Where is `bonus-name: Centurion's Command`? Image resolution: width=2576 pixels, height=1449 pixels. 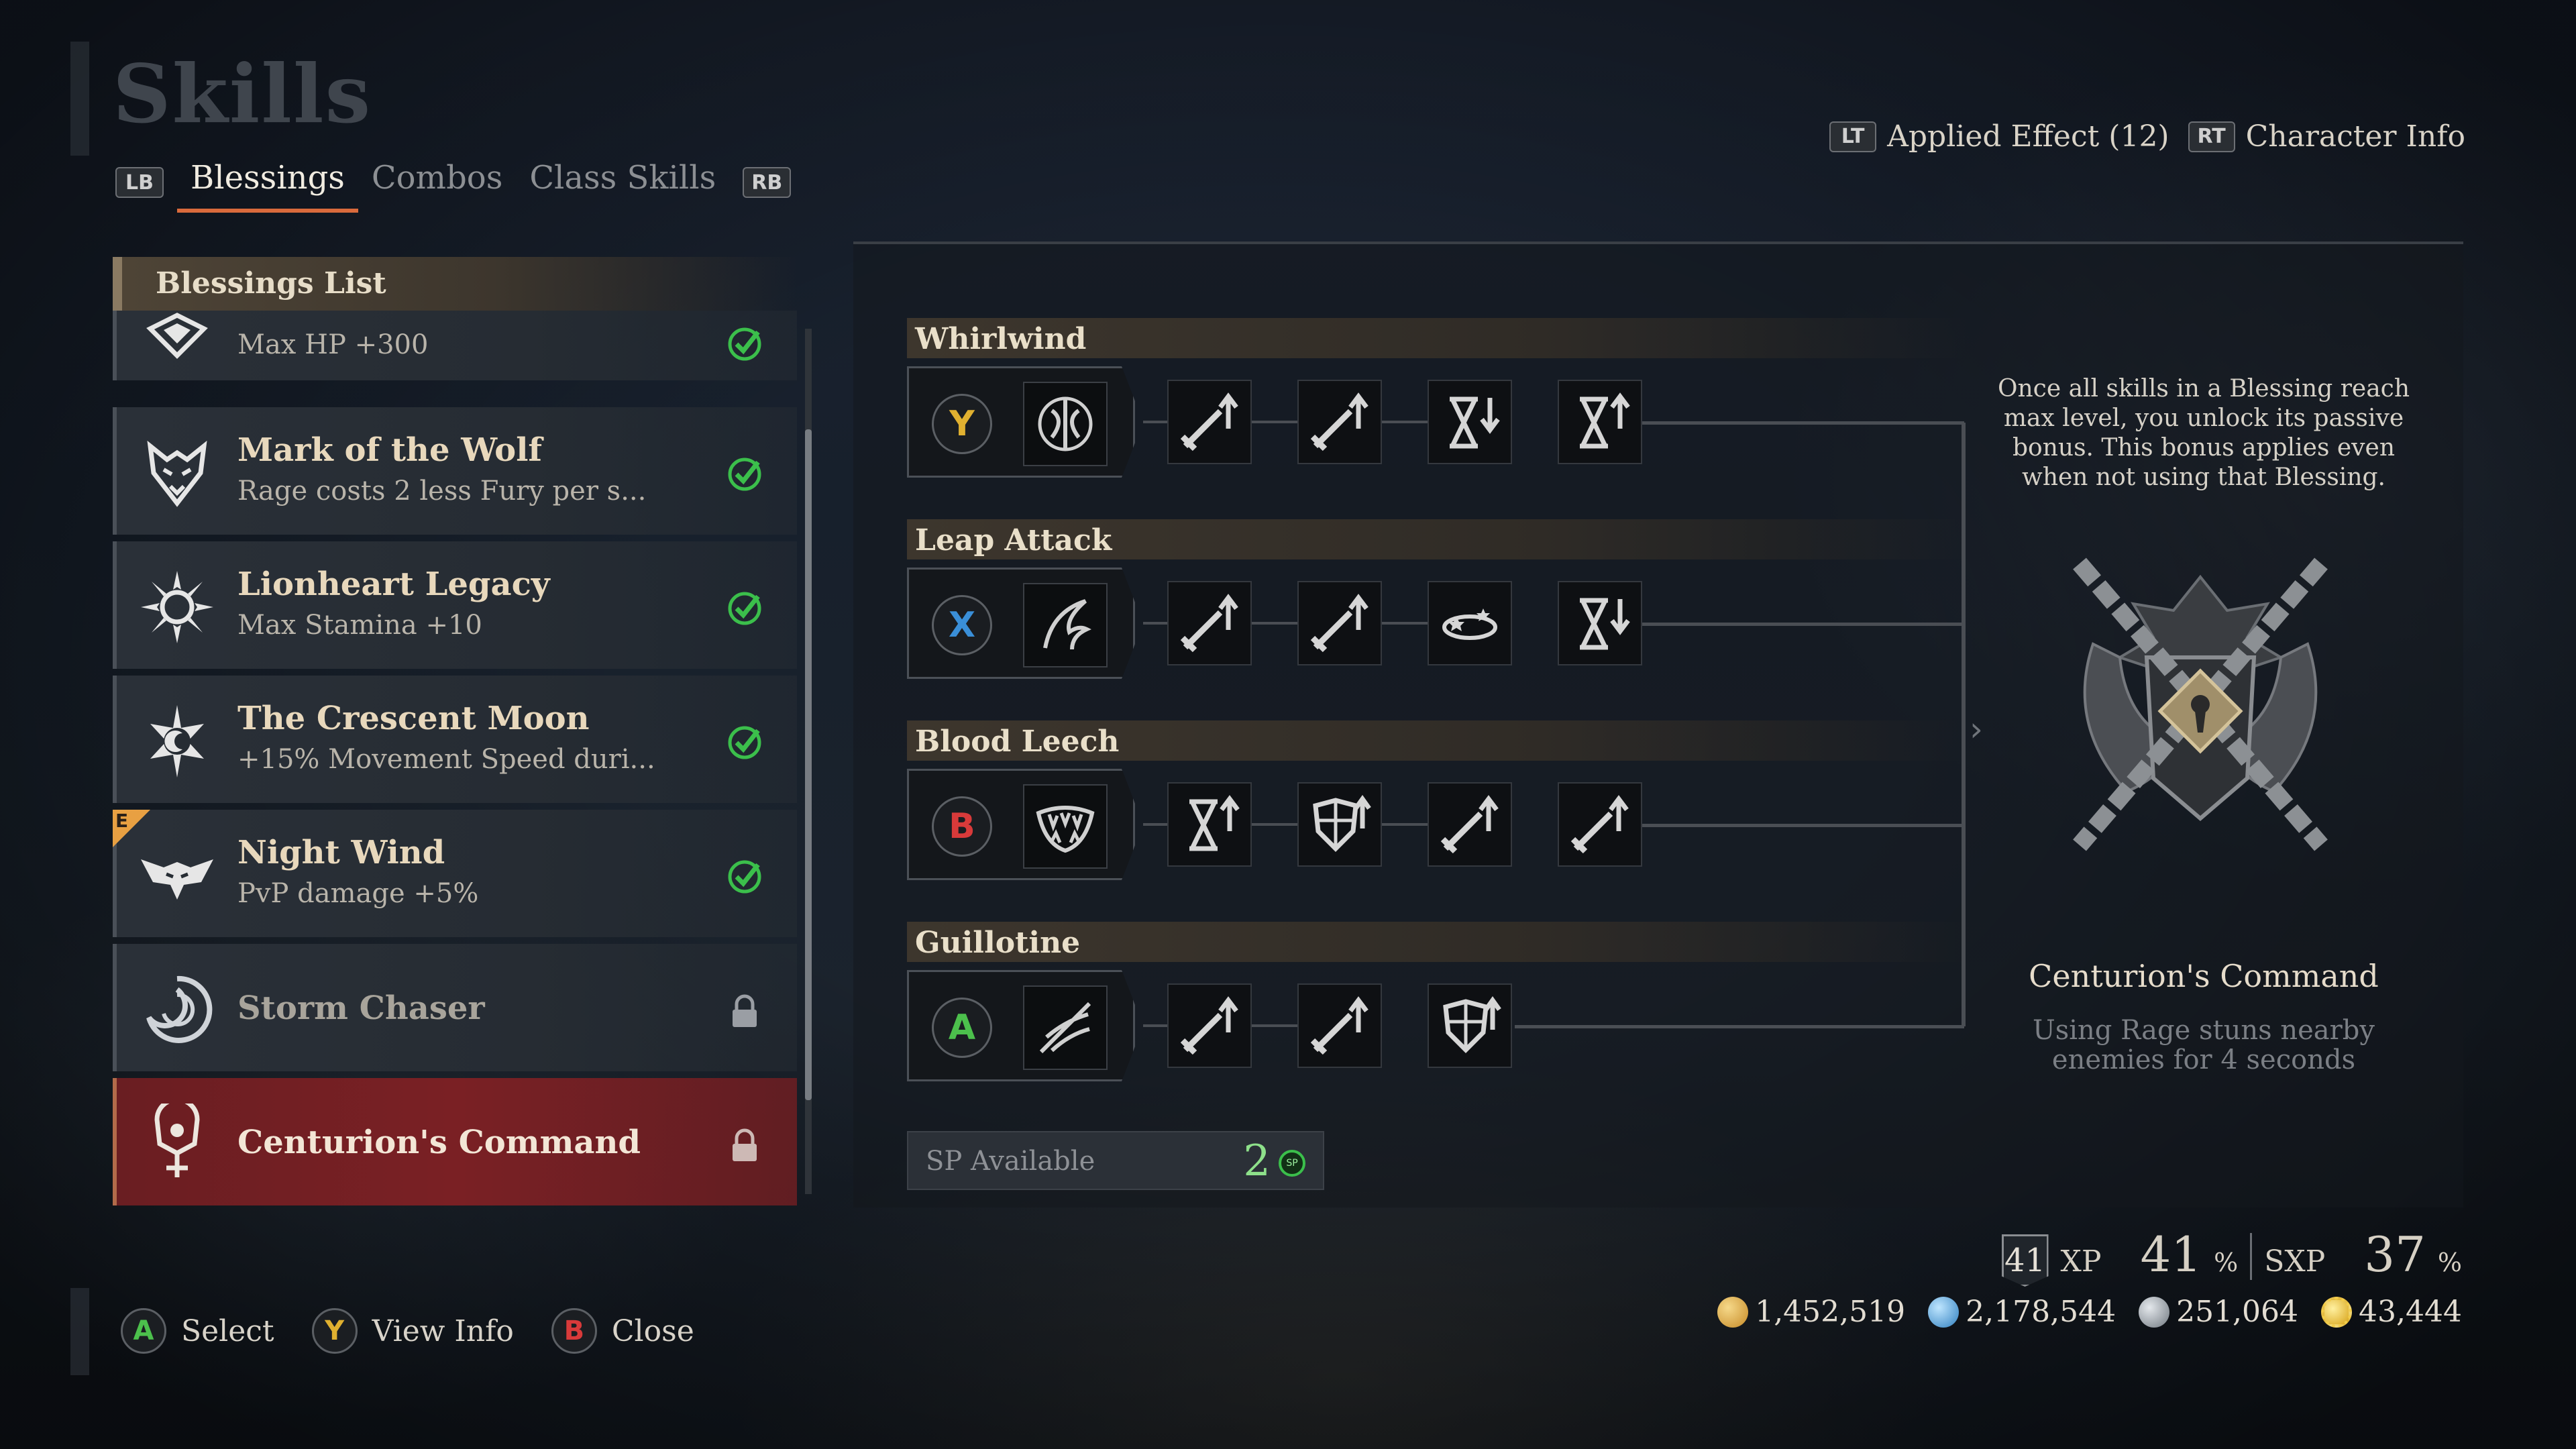 bonus-name: Centurion's Command is located at coordinates (2204, 976).